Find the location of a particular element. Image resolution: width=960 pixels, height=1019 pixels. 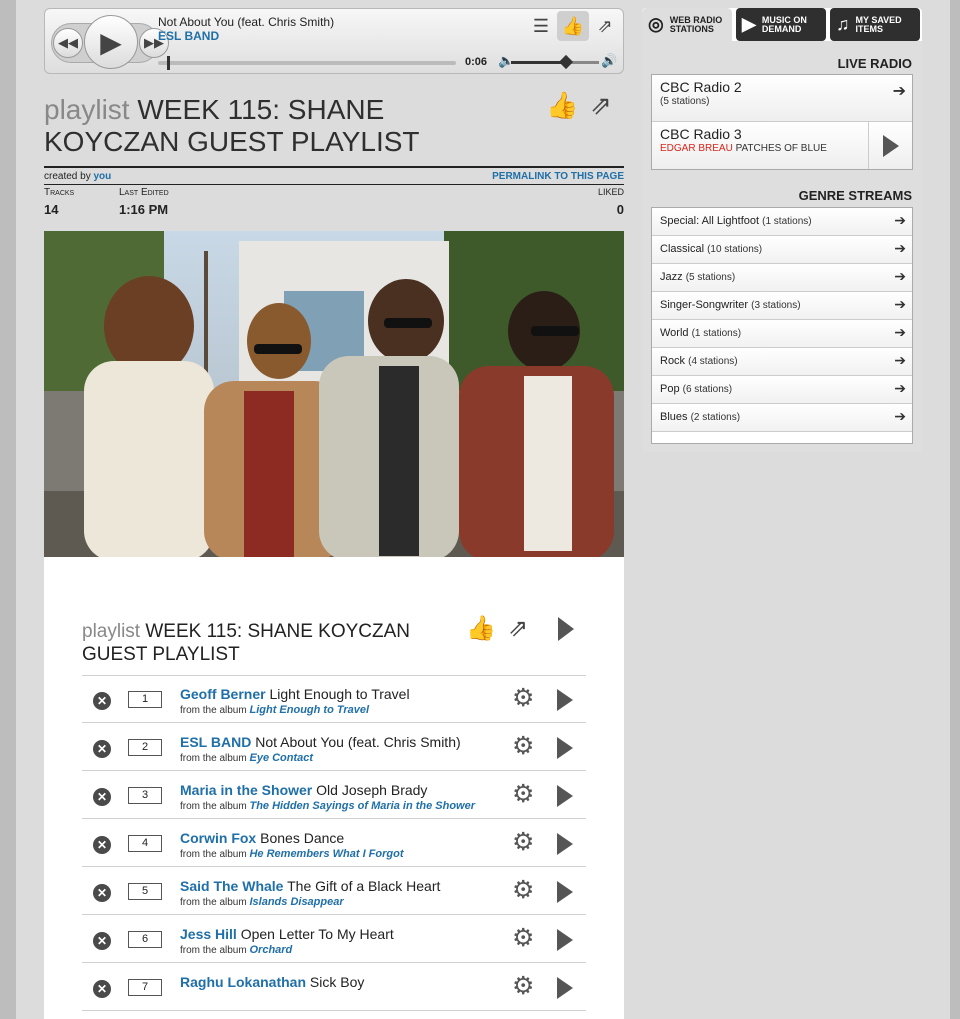

gear-icon: ⚙ is located at coordinates (523, 698).